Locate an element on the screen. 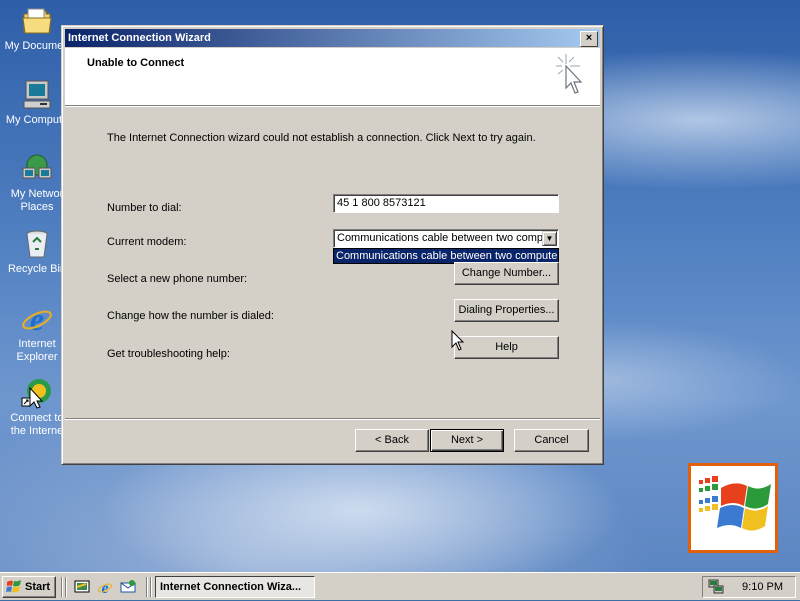  show-desktop-icon is located at coordinates (82, 587).